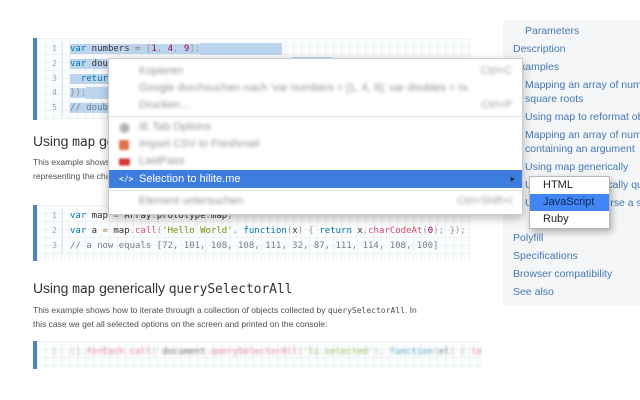 The image size is (640, 400). I want to click on menu-item-label: IE Tab Options, so click(175, 127).